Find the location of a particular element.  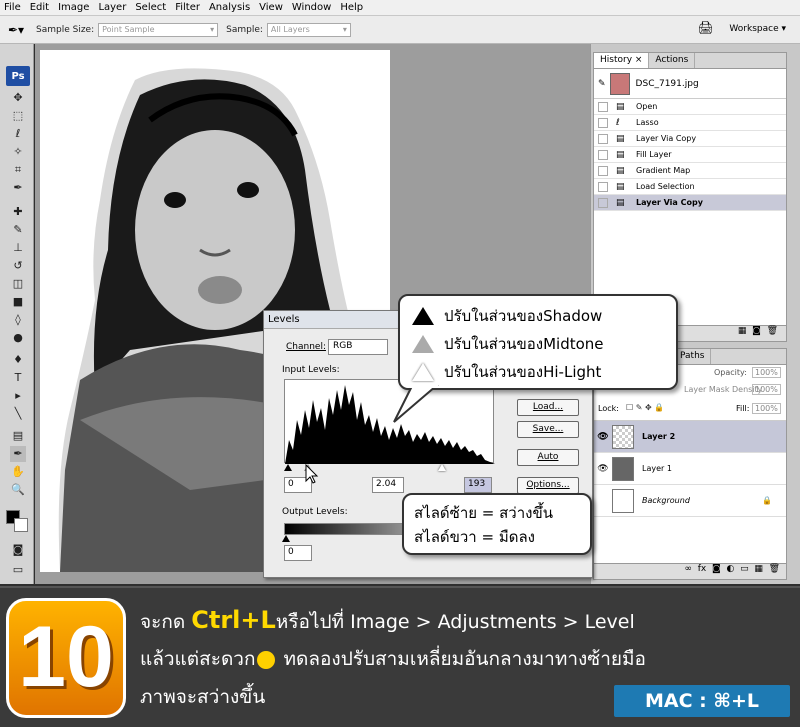

history-item: ▤ Fill Layer is located at coordinates (690, 155).